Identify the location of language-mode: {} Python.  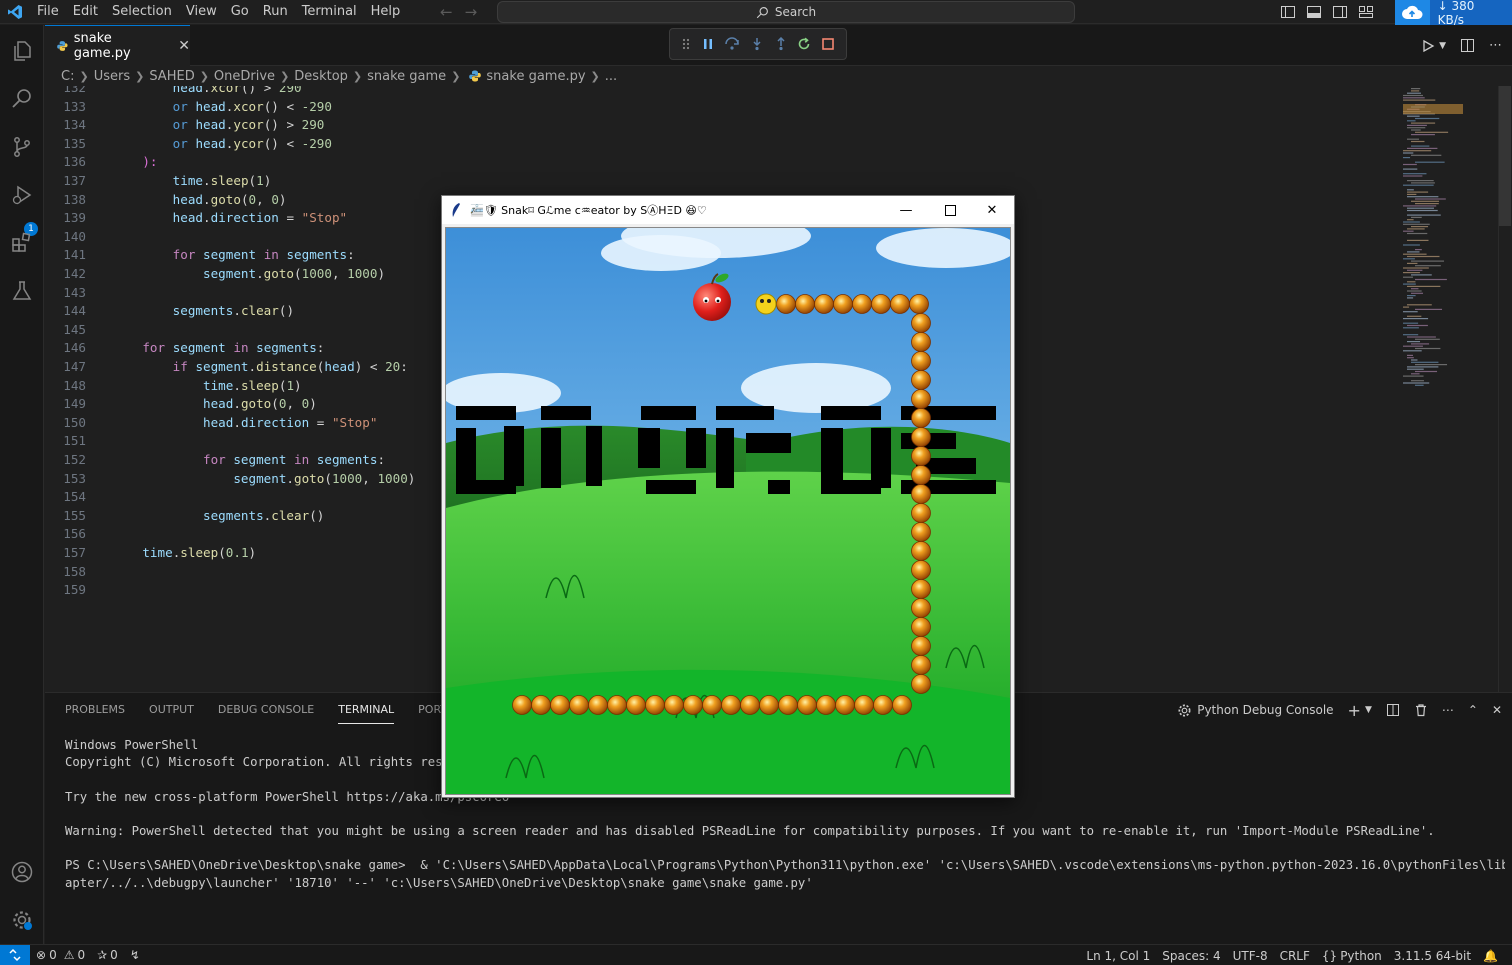
(1352, 956).